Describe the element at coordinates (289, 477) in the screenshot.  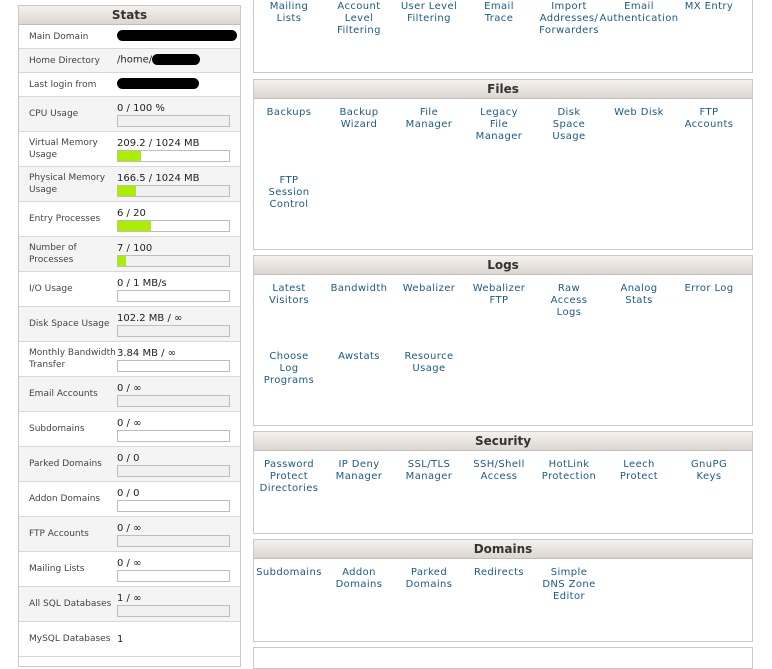
I see `password-protect-directories-link: Password Protect Directories` at that location.